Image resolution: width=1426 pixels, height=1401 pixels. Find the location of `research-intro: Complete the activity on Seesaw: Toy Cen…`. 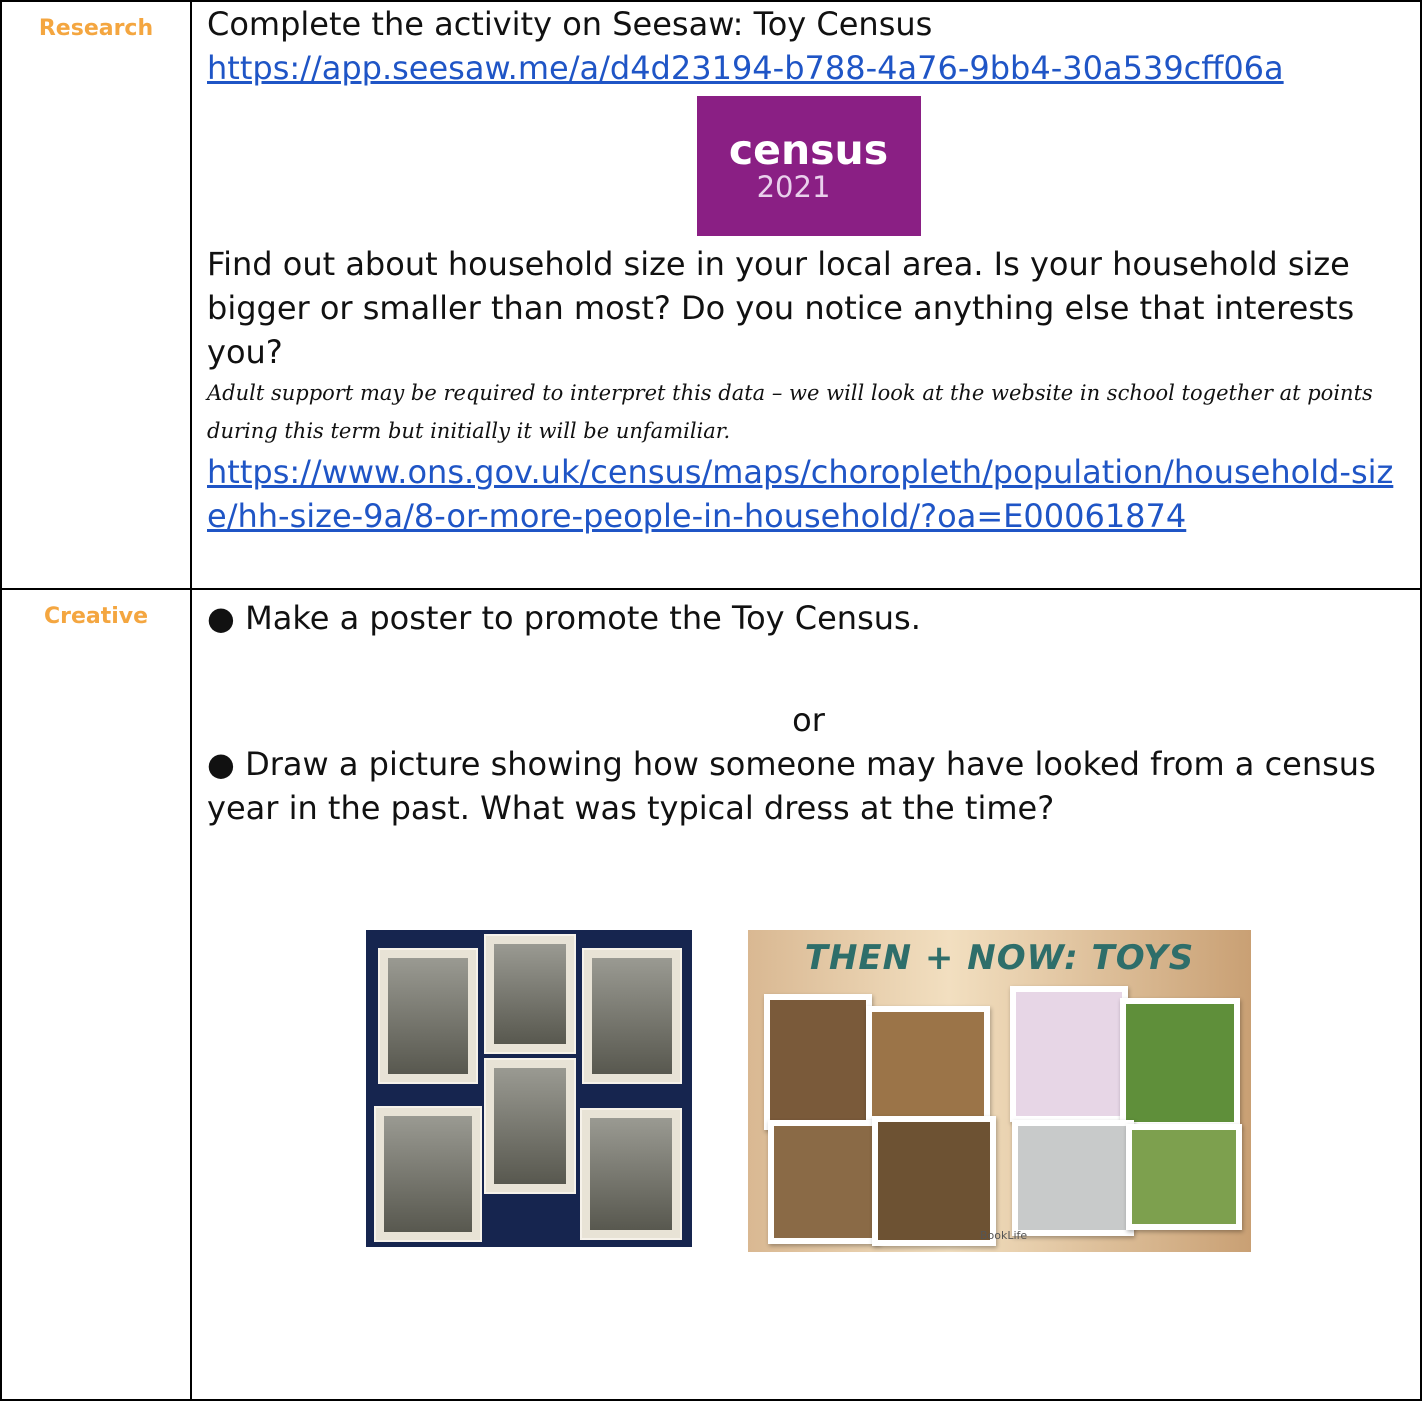

research-intro: Complete the activity on Seesaw: Toy Cen… is located at coordinates (570, 24).